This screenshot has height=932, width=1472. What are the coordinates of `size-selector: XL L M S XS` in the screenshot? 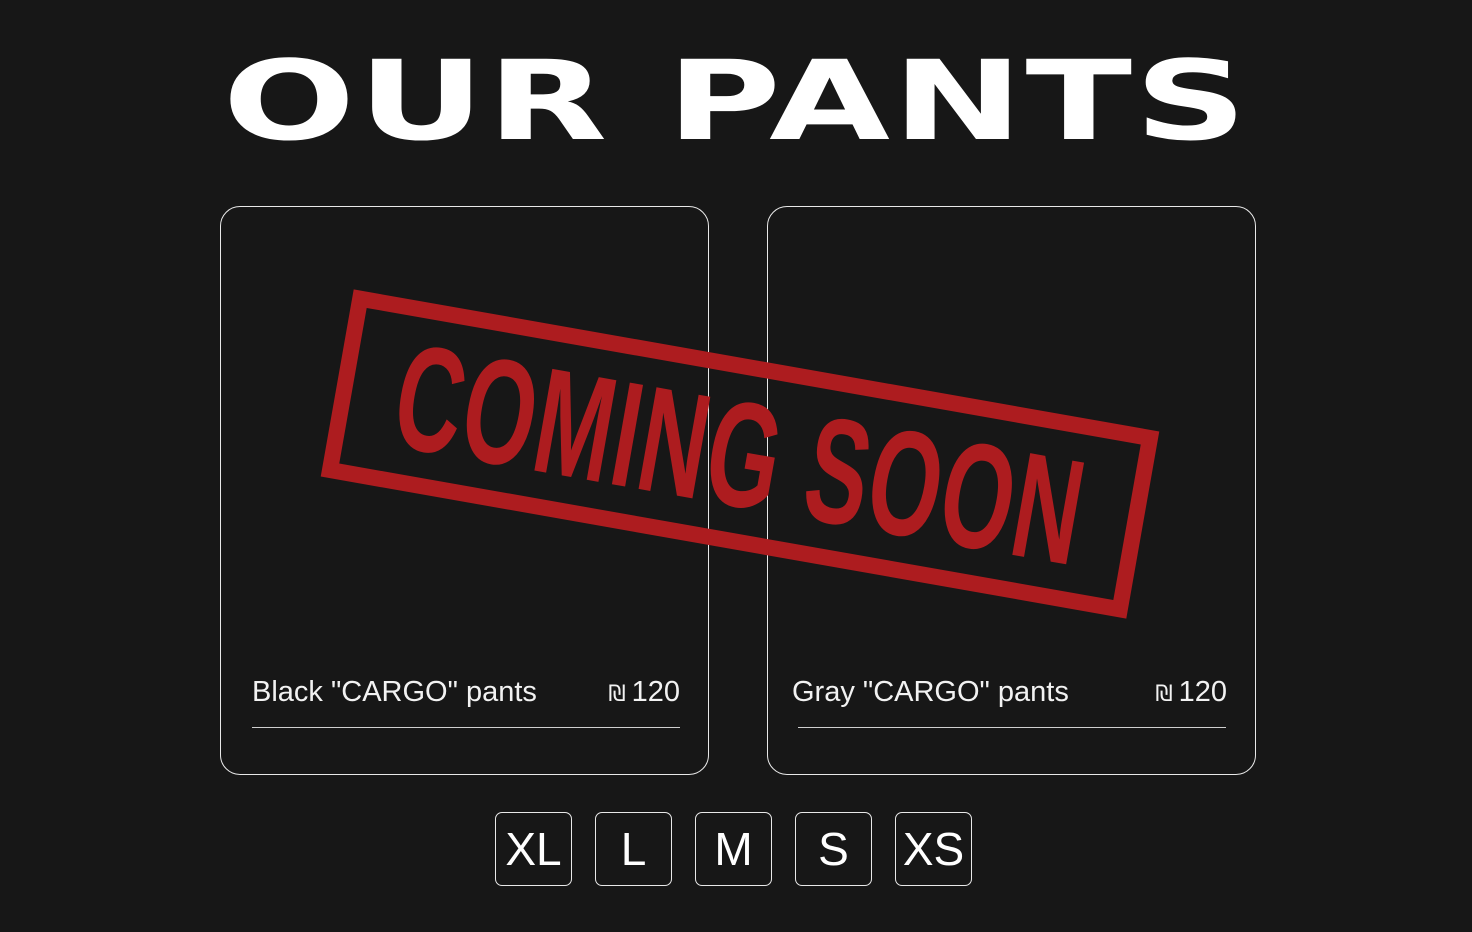 It's located at (733, 849).